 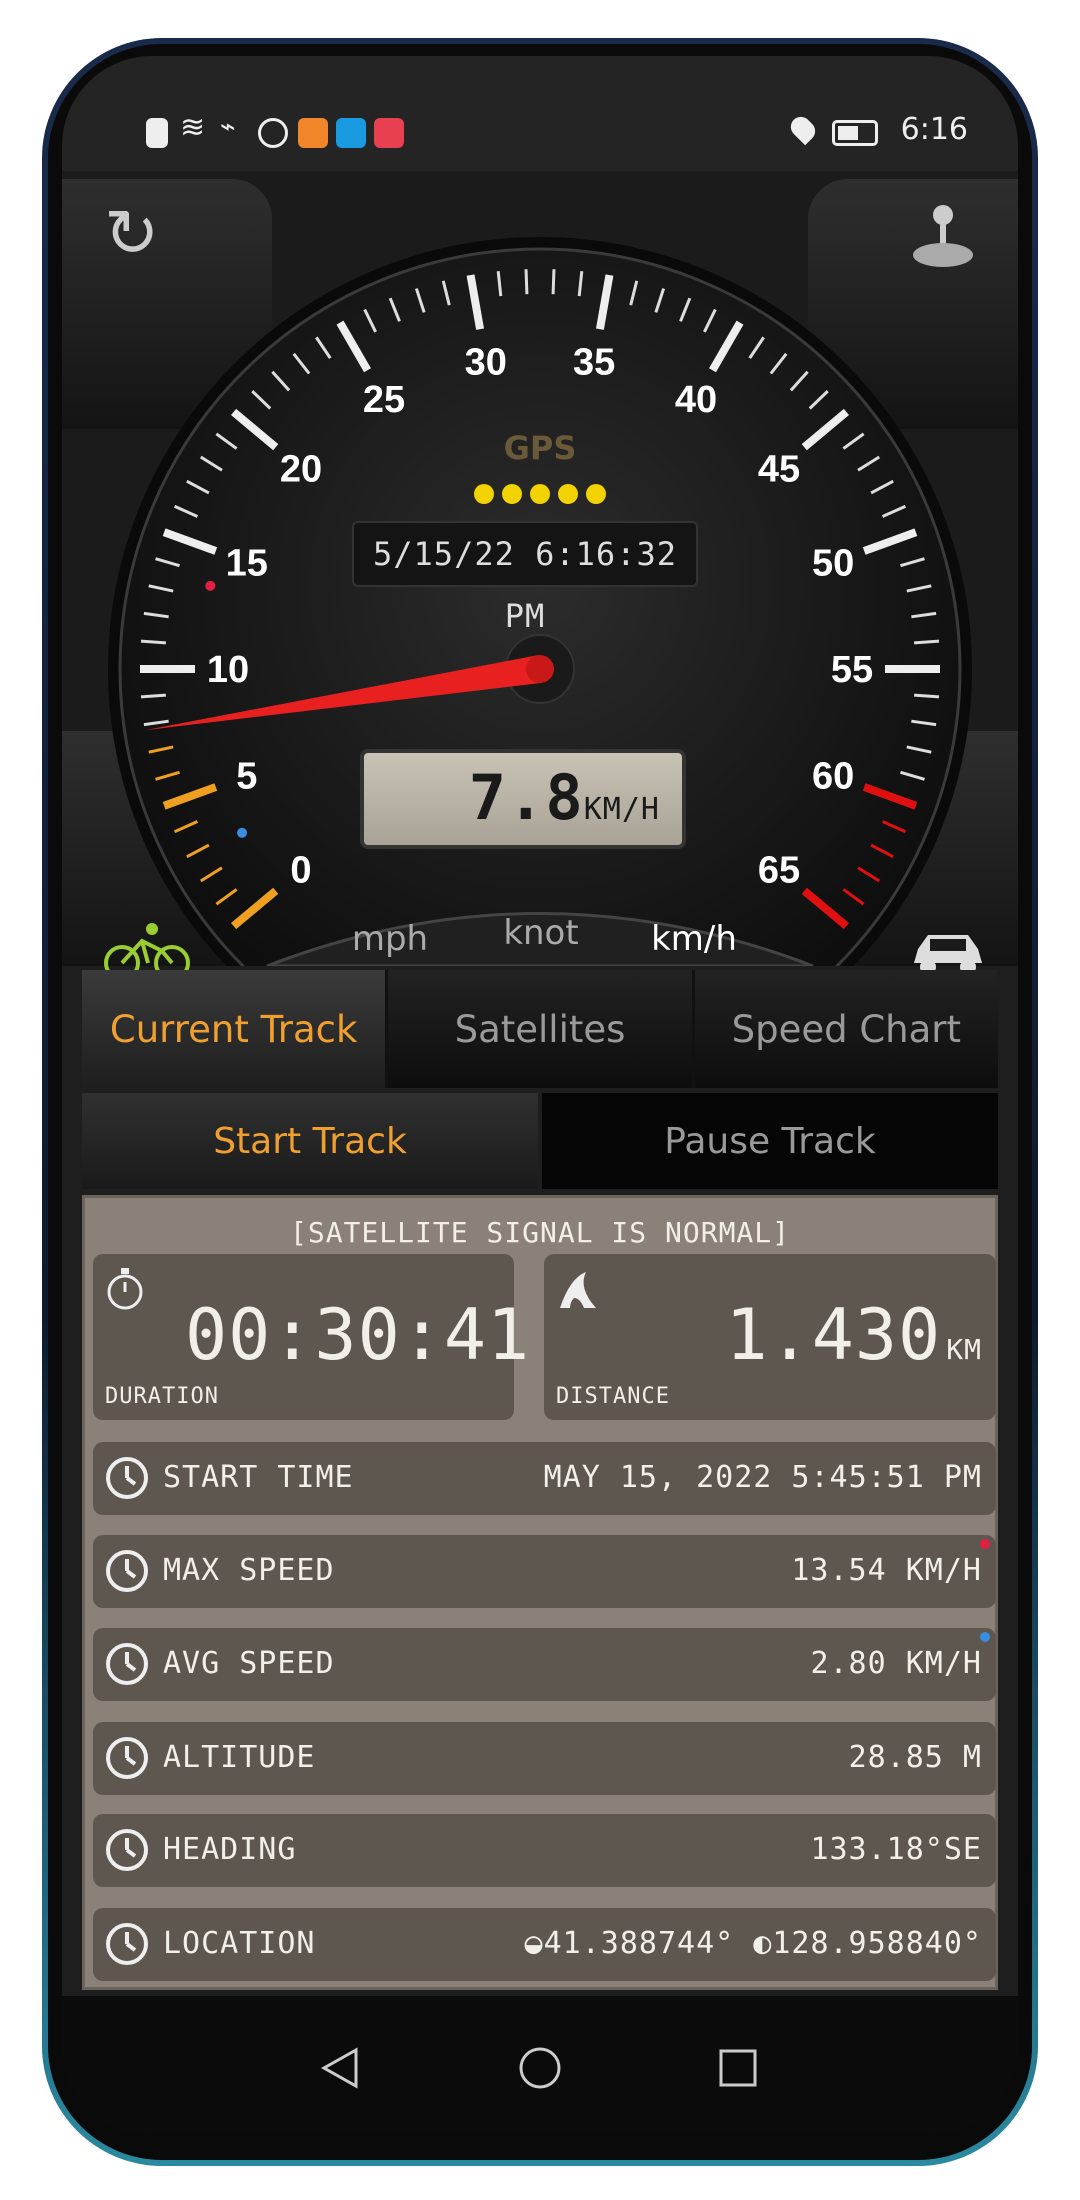 What do you see at coordinates (239, 1943) in the screenshot?
I see `row-label: LOCATION` at bounding box center [239, 1943].